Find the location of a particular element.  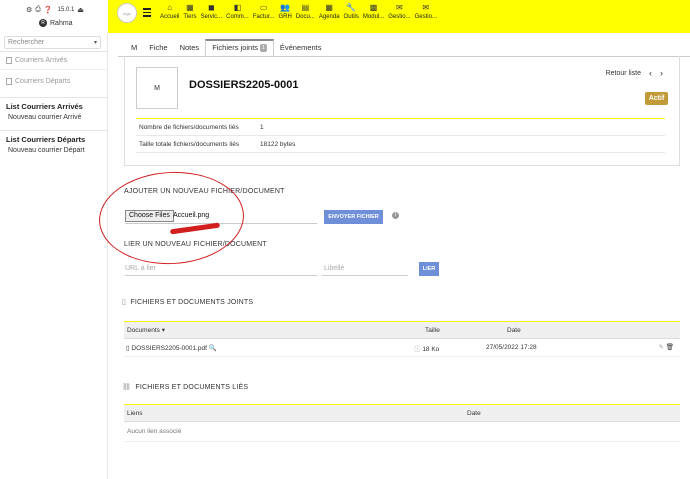

row-actions: ✎ 🗑 is located at coordinates (666, 347).